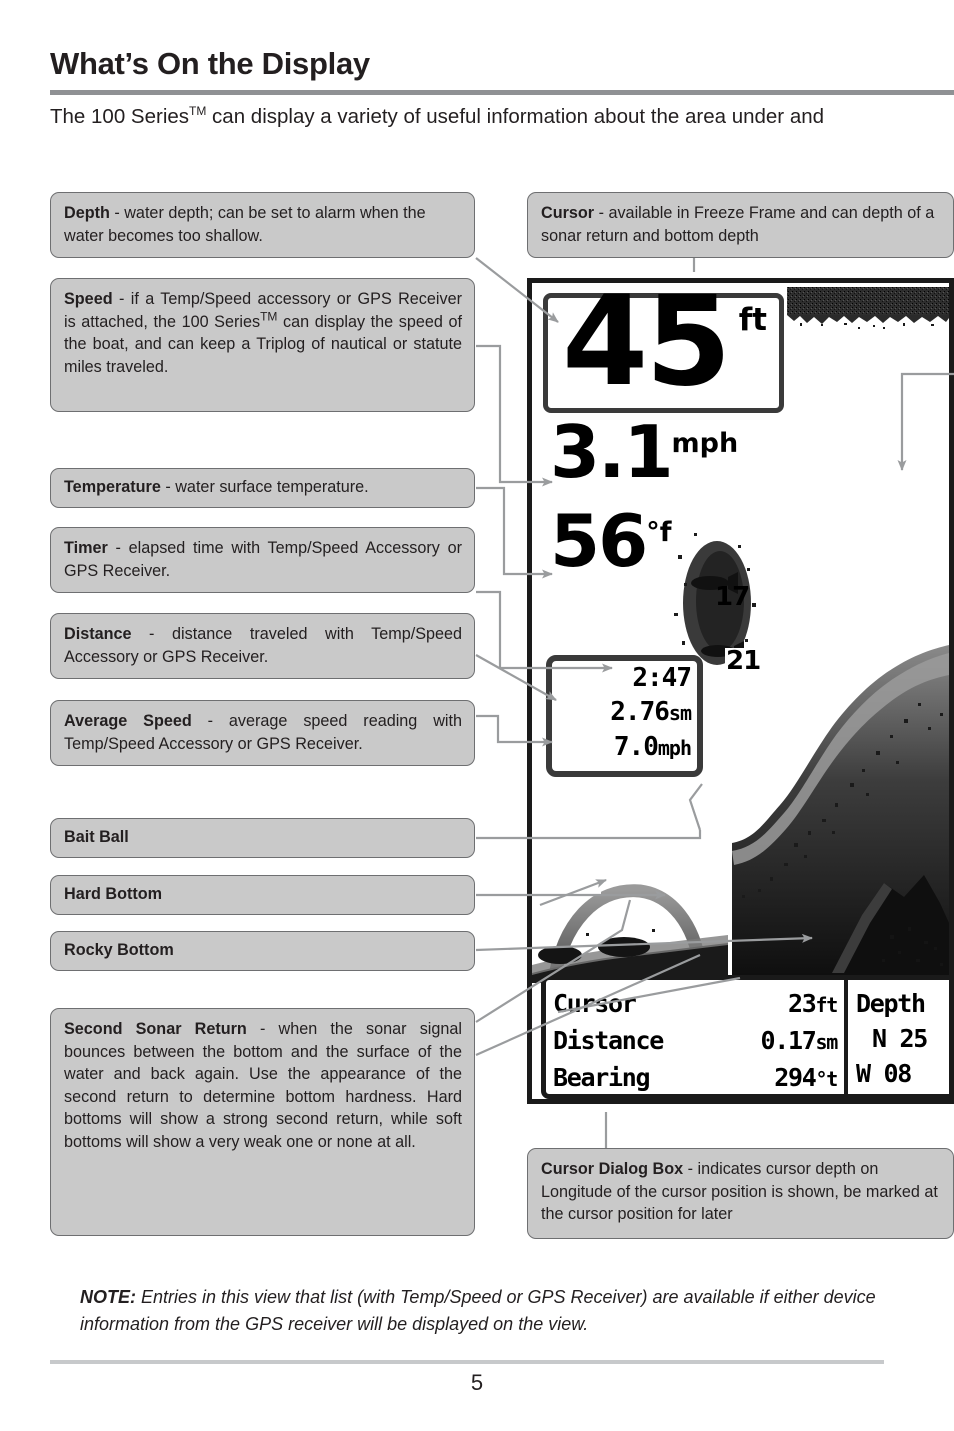 This screenshot has height=1431, width=954. Describe the element at coordinates (636, 747) in the screenshot. I see `triplog-average-speed-value: 7.0` at that location.